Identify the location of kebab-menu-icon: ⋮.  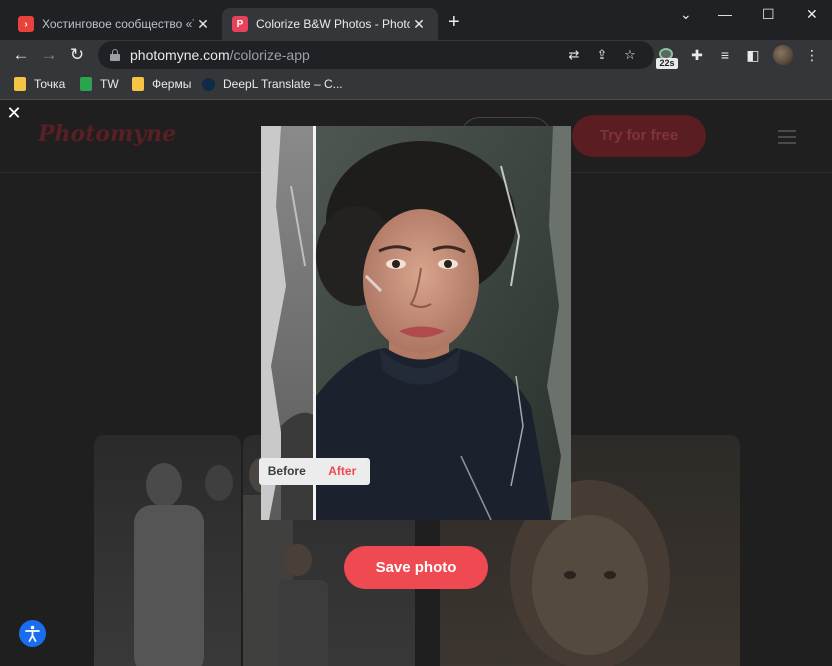
(812, 55).